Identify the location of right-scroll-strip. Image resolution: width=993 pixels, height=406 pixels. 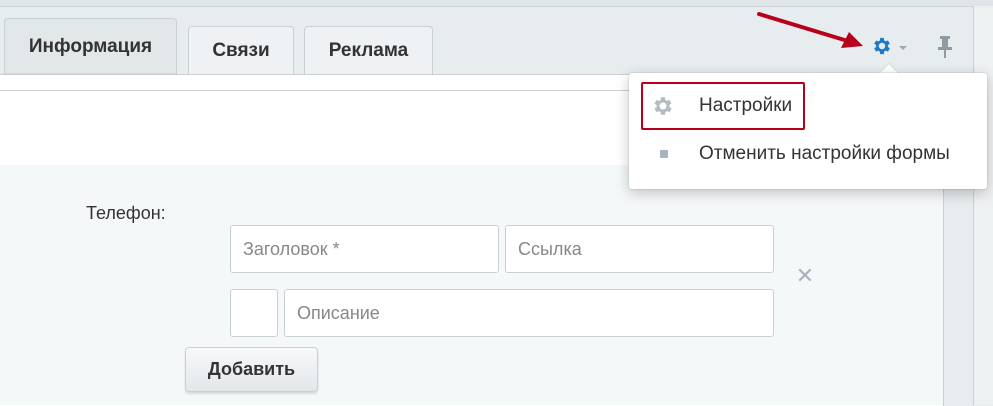
(983, 205).